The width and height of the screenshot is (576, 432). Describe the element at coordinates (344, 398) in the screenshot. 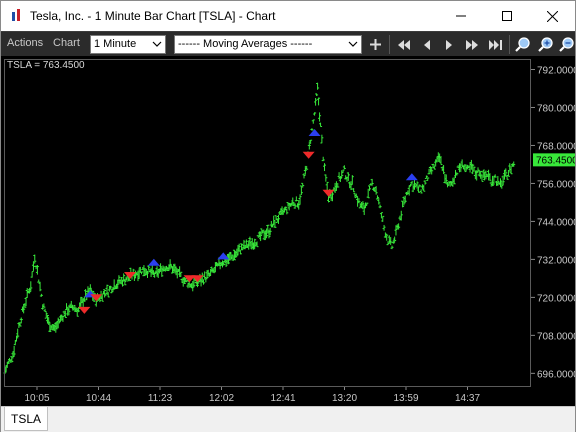

I see `time-tick-label: 13:20` at that location.